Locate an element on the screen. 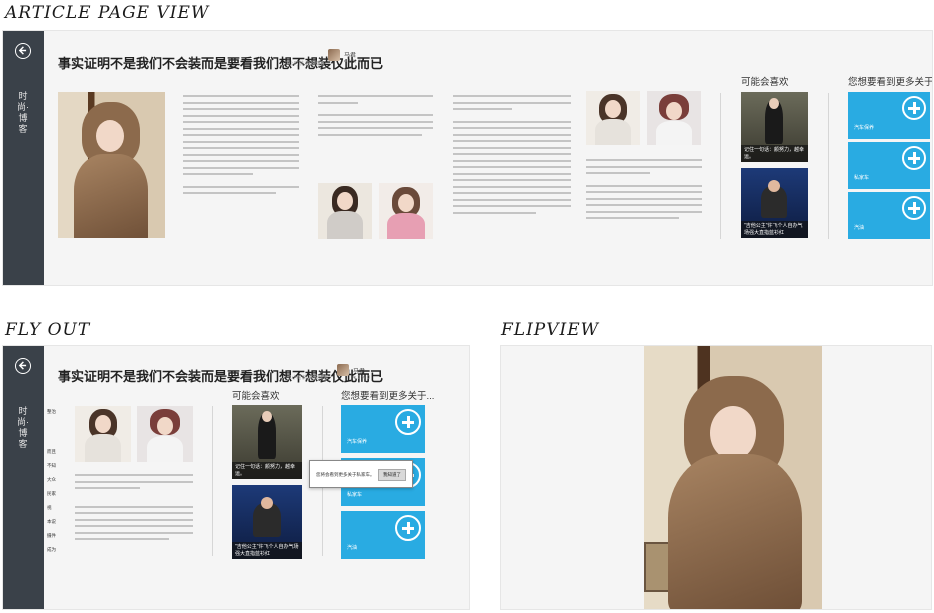 The image size is (934, 613). flyout-confirm-button: 我知道了 is located at coordinates (392, 475).